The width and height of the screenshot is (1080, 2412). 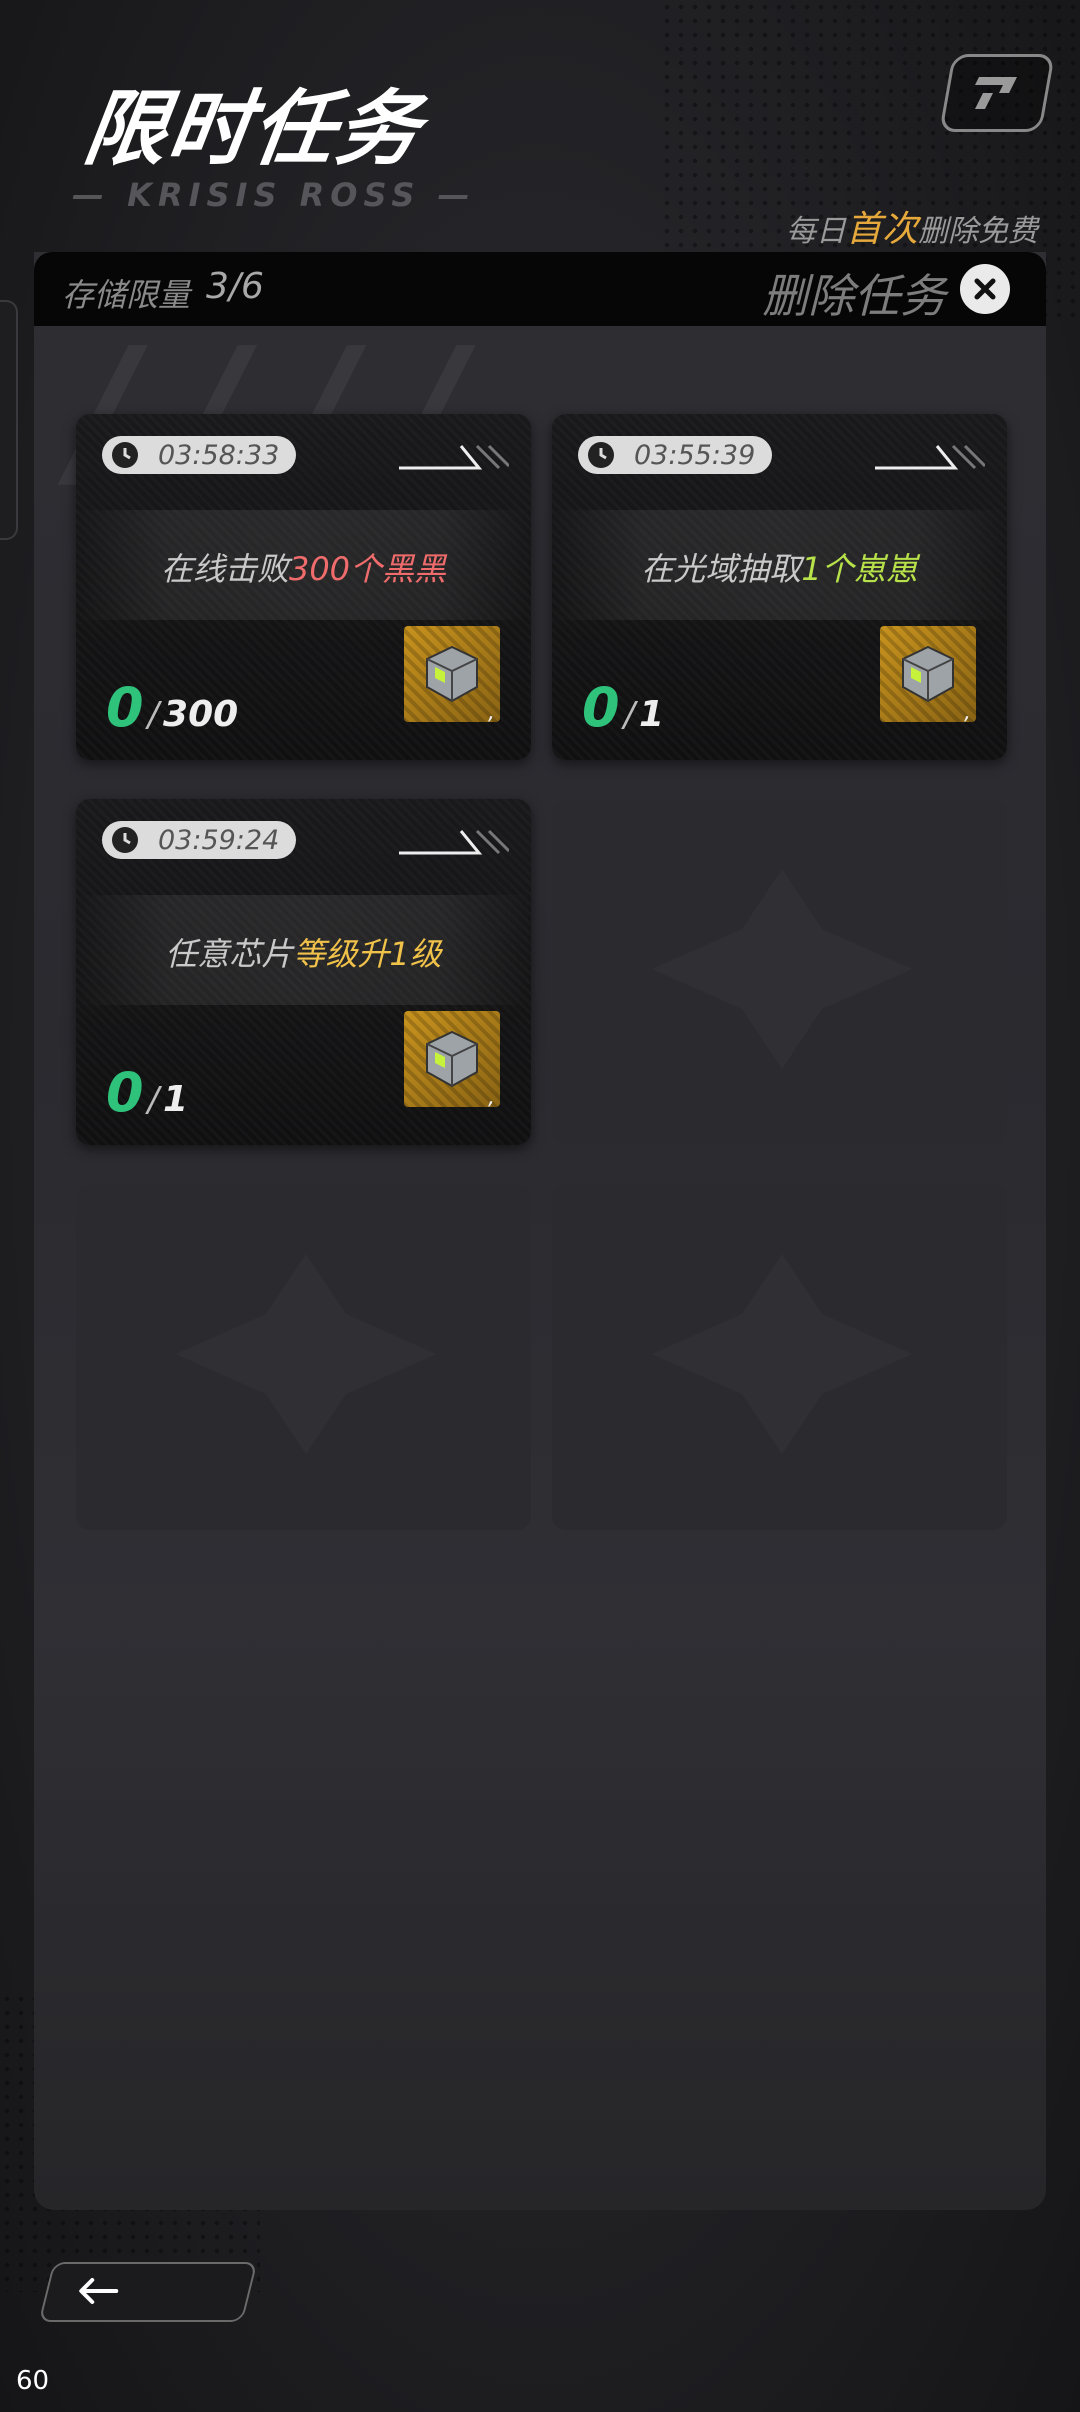 What do you see at coordinates (99, 2291) in the screenshot?
I see `arrow-left-icon` at bounding box center [99, 2291].